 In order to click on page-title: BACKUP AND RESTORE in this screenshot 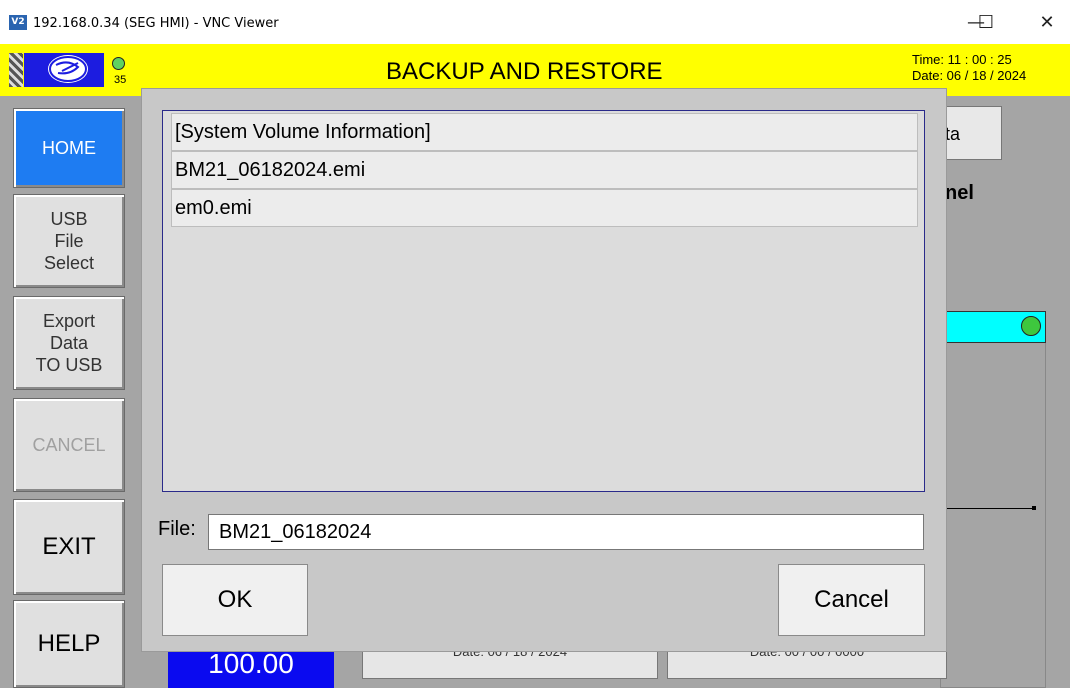, I will do `click(524, 71)`.